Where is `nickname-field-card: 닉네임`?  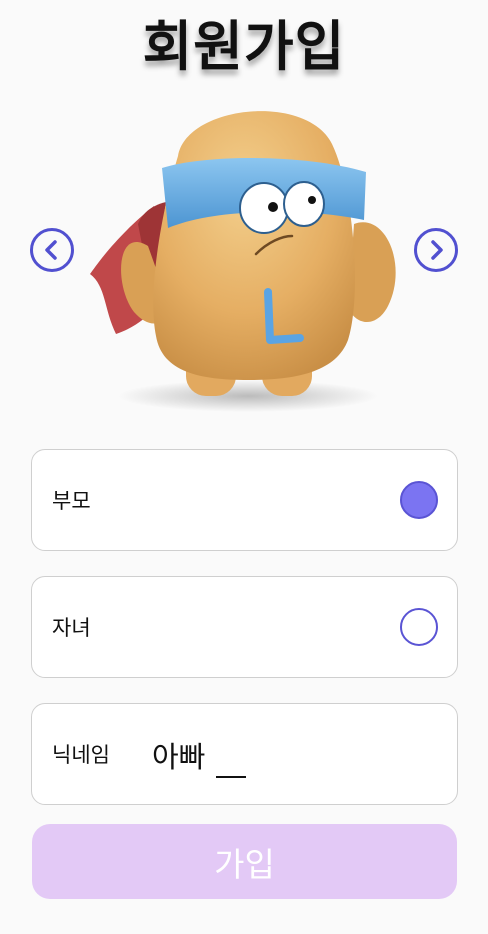 nickname-field-card: 닉네임 is located at coordinates (244, 754).